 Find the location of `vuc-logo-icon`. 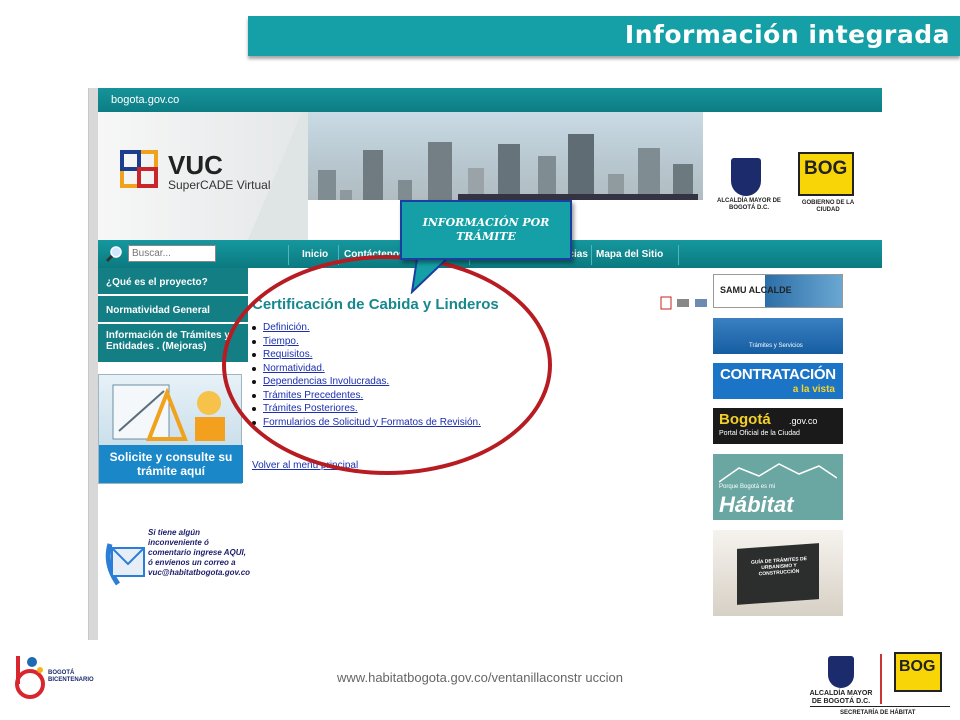

vuc-logo-icon is located at coordinates (139, 169).